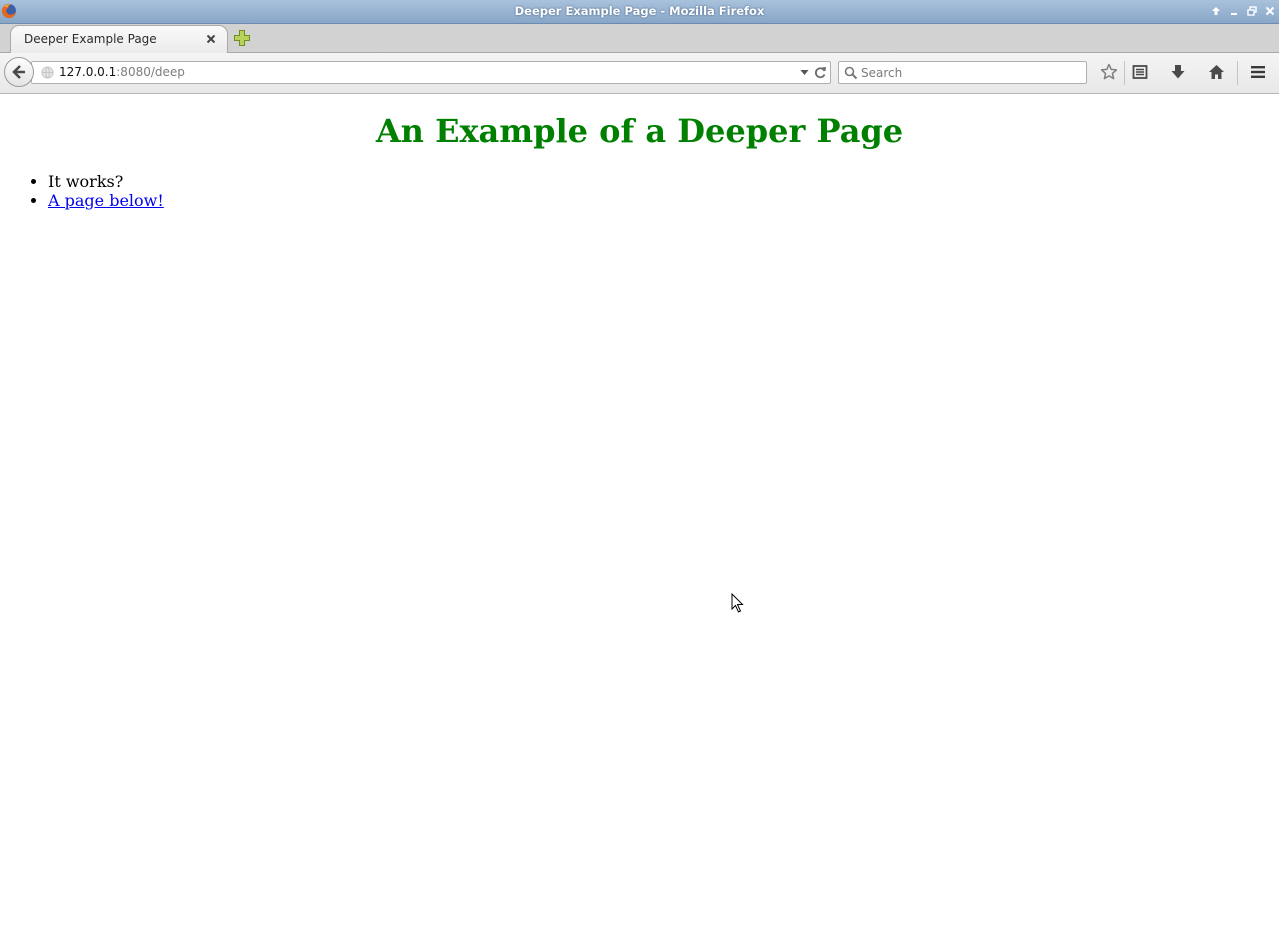 This screenshot has width=1279, height=952. I want to click on list-item: A page below!, so click(106, 200).